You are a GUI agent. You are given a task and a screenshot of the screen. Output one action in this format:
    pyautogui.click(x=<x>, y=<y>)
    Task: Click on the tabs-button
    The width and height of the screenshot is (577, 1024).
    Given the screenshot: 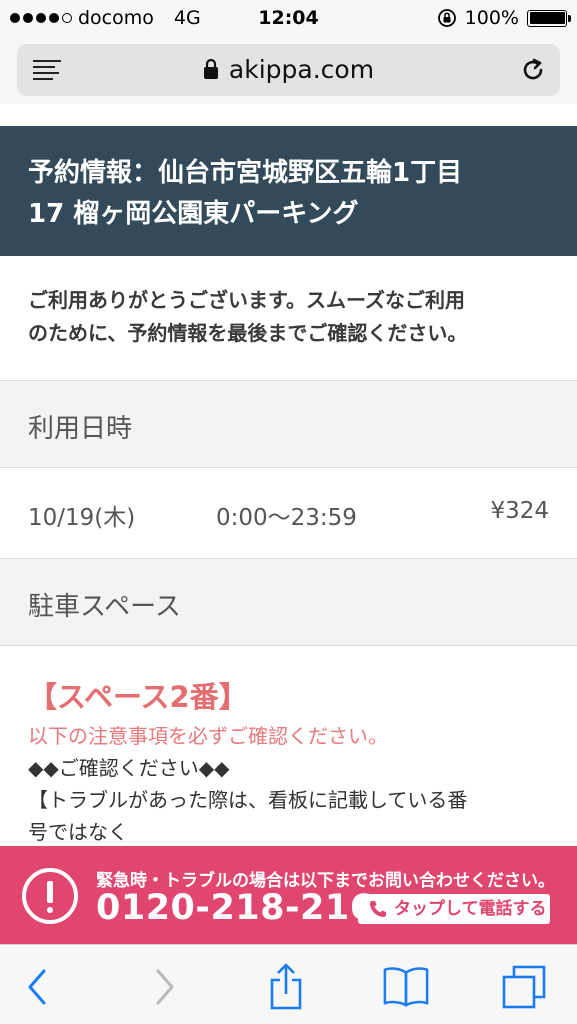 What is the action you would take?
    pyautogui.click(x=524, y=987)
    